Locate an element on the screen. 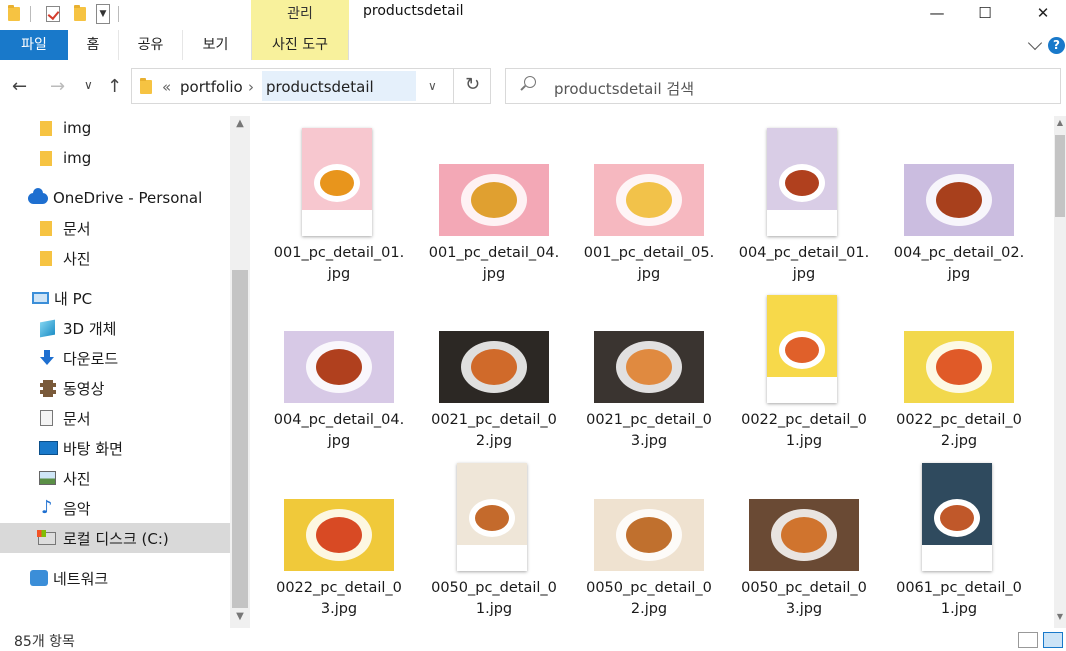 The width and height of the screenshot is (1066, 651). file-tile: 001_pc_detail_04. jpg is located at coordinates (494, 199).